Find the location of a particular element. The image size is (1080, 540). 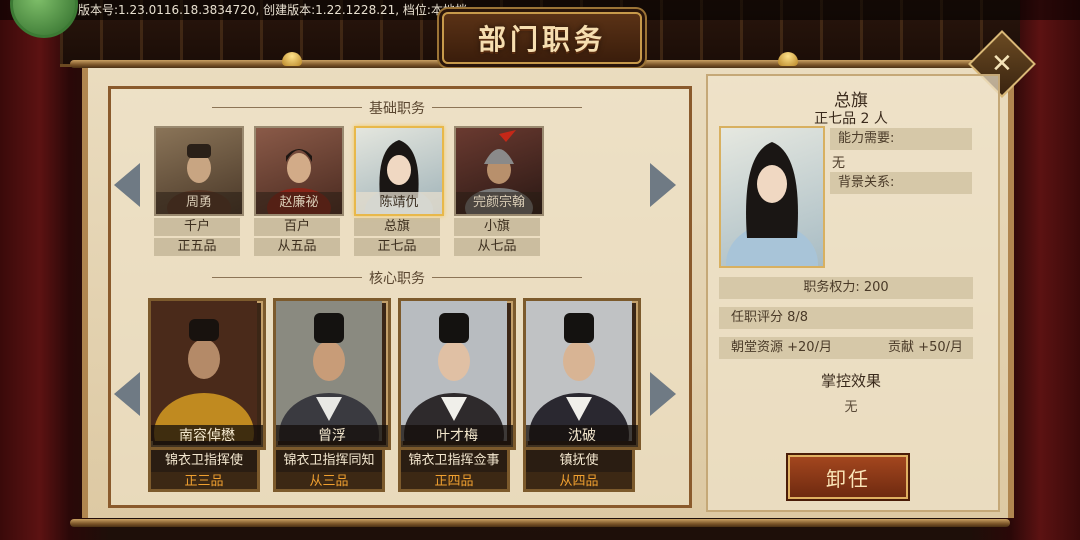

page-title: 部门职务 is located at coordinates (541, 39).